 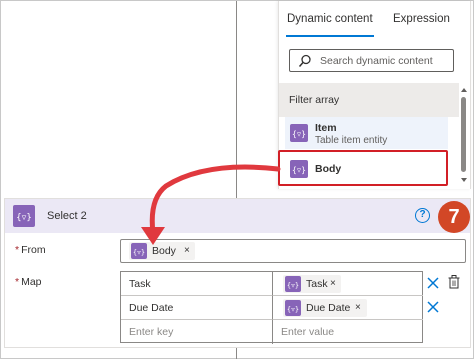 I want to click on help-icon: ?, so click(x=422, y=215).